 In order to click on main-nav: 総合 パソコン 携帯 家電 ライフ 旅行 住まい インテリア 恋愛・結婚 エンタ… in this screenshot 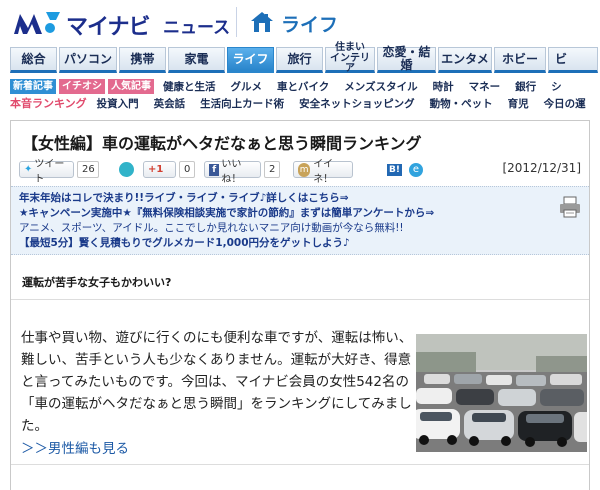, I will do `click(305, 58)`.